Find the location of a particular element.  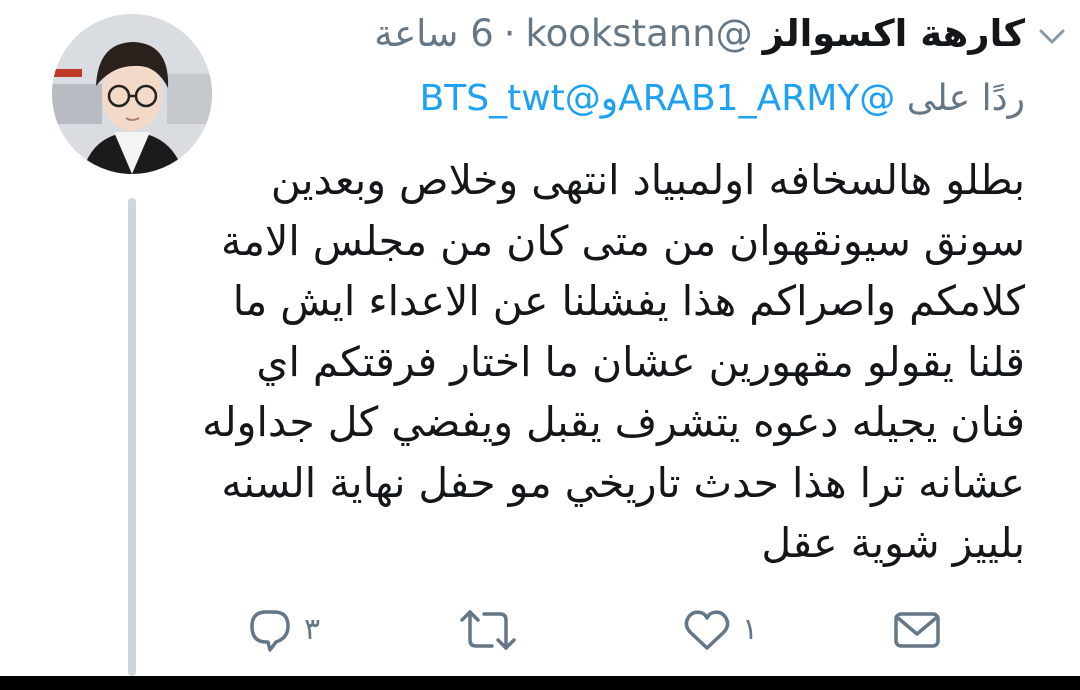

bottom-edge is located at coordinates (540, 683).